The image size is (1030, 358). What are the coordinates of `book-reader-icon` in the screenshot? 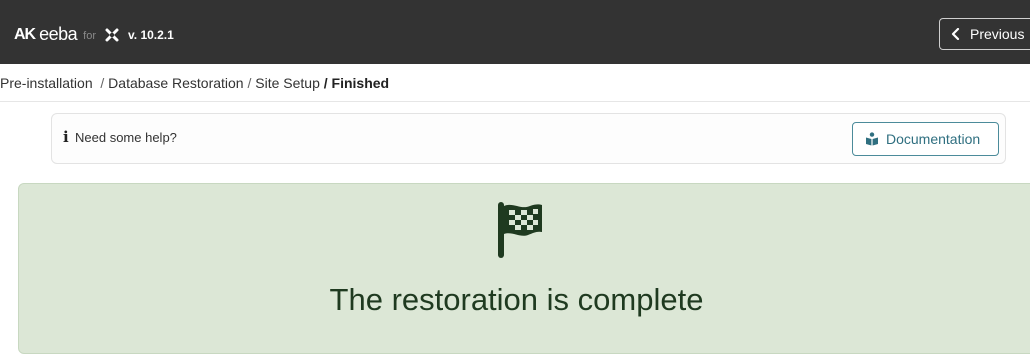 It's located at (872, 139).